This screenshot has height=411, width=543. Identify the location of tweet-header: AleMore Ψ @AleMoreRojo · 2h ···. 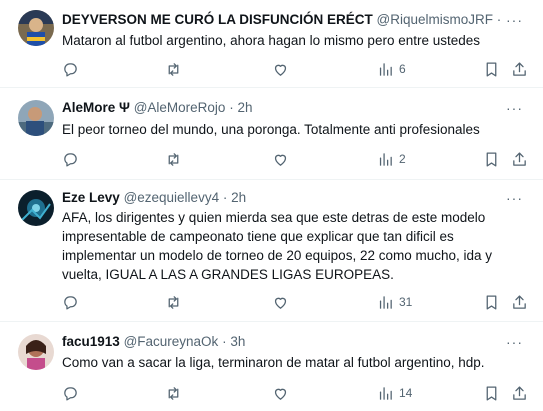
(297, 108).